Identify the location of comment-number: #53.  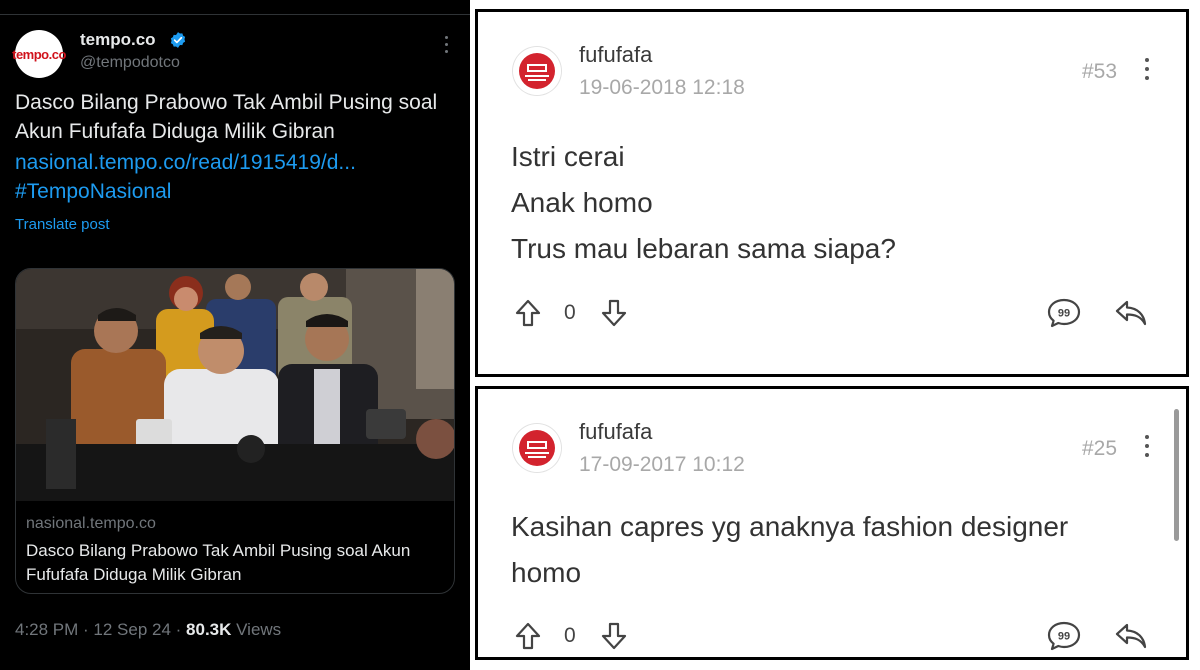
(1099, 72).